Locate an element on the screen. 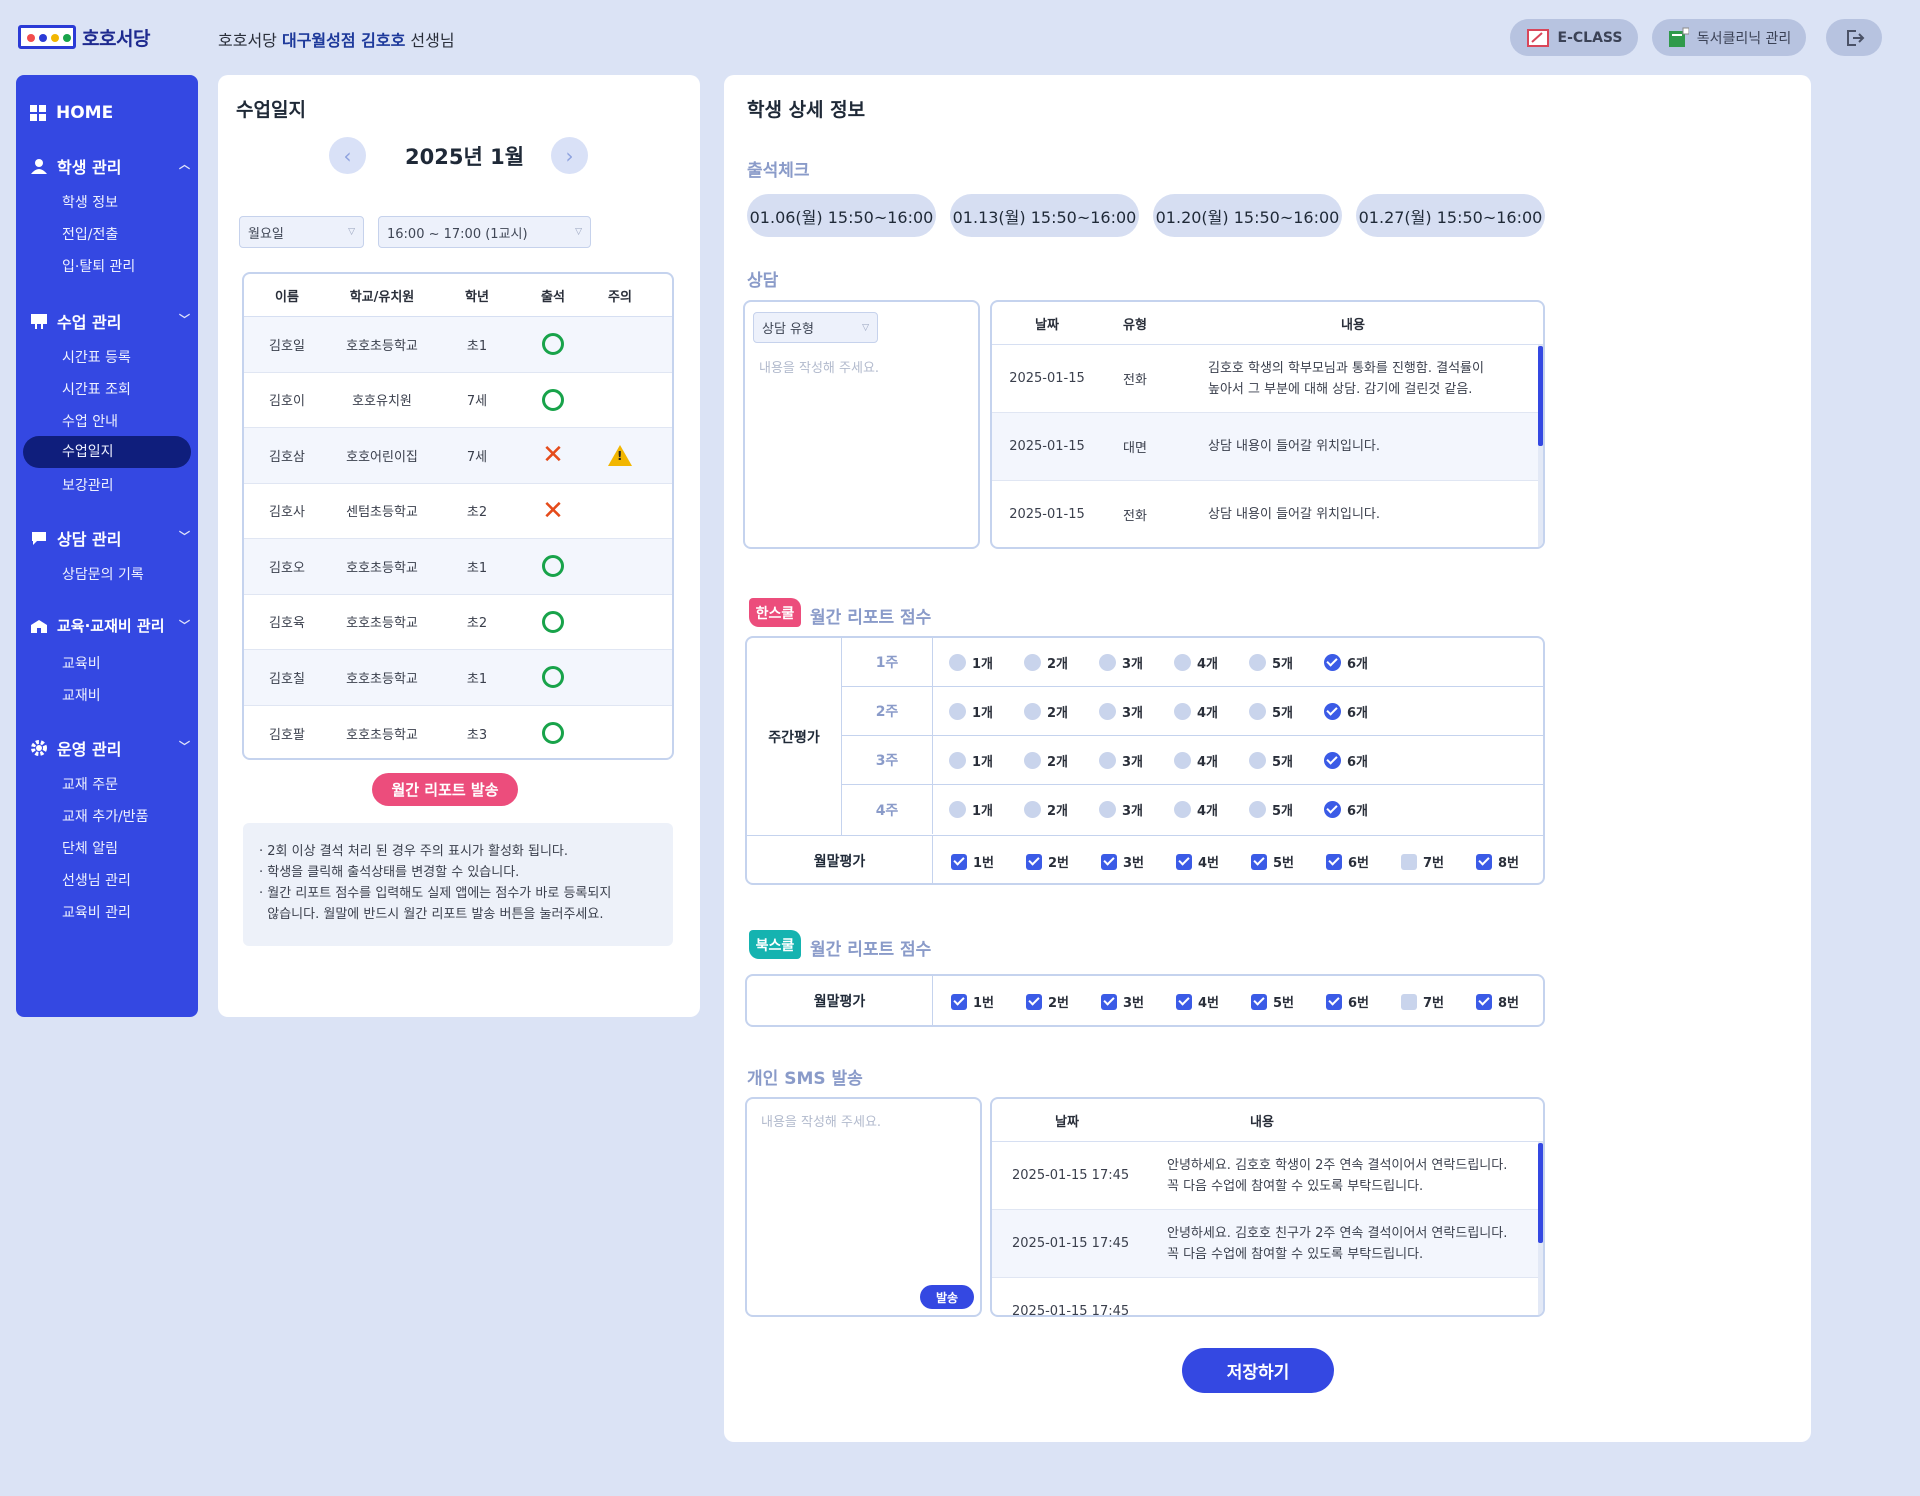  sidebar-item-material-fee: 교재비 is located at coordinates (81, 695).